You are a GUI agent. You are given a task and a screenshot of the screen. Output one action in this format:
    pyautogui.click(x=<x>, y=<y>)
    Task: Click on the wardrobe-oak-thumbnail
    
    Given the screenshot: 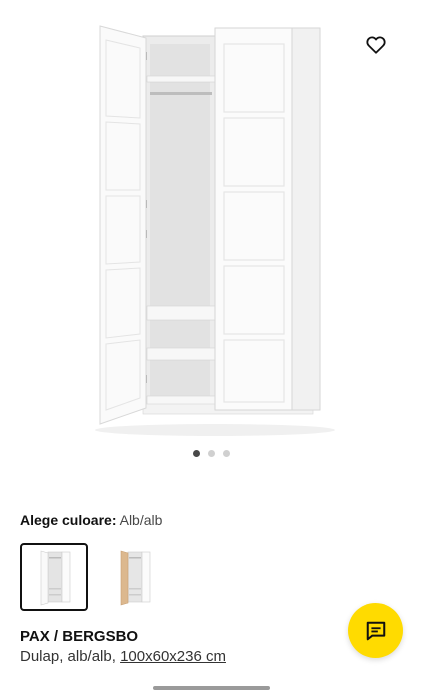 What is the action you would take?
    pyautogui.click(x=135, y=578)
    